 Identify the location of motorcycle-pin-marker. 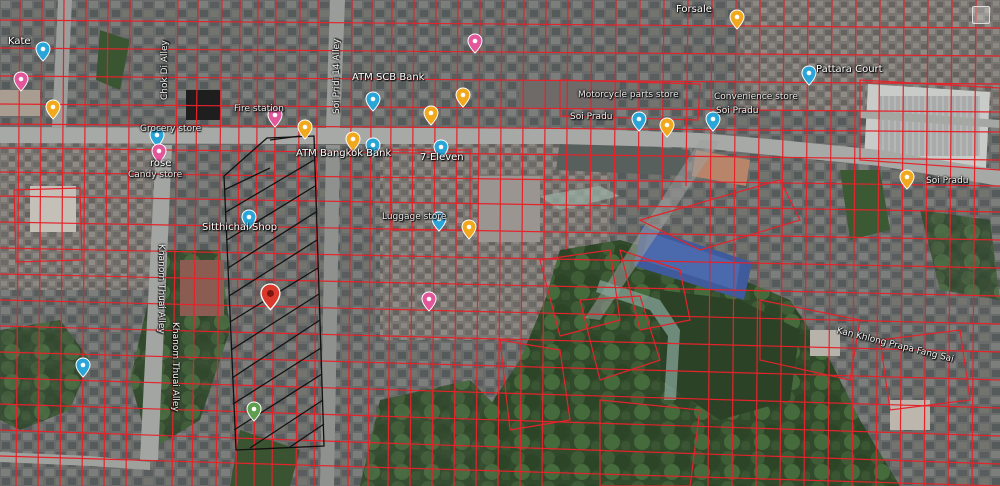
(639, 121).